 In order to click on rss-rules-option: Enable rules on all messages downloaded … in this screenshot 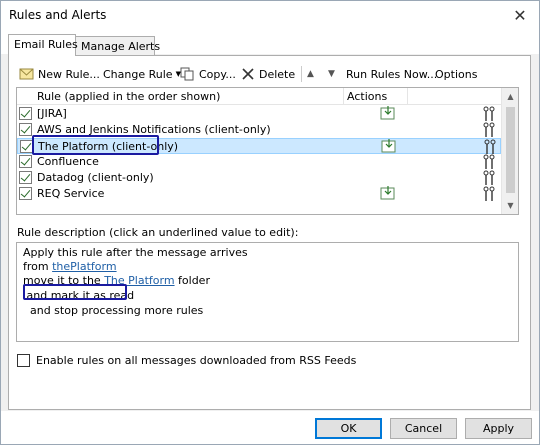, I will do `click(186, 360)`.